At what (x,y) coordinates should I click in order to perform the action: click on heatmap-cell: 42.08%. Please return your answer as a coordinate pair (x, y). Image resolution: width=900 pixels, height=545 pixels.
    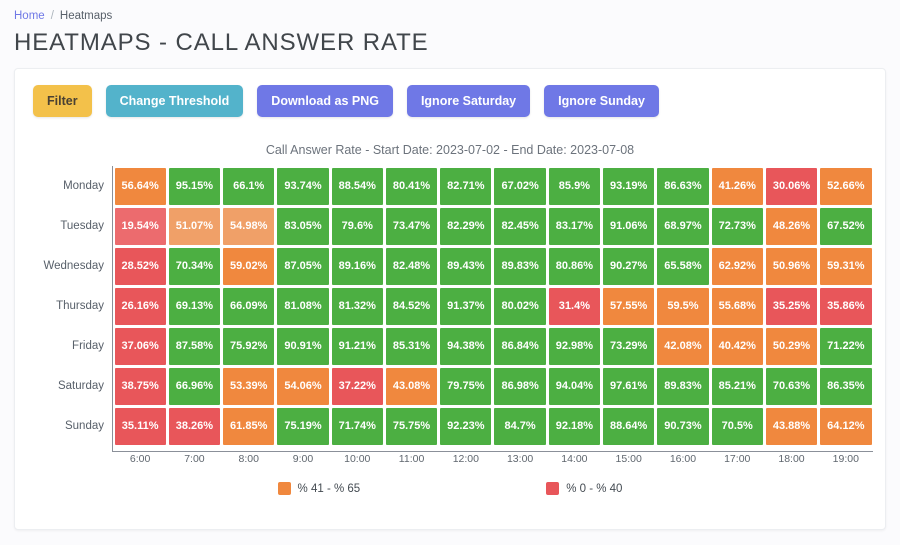
    Looking at the image, I should click on (683, 346).